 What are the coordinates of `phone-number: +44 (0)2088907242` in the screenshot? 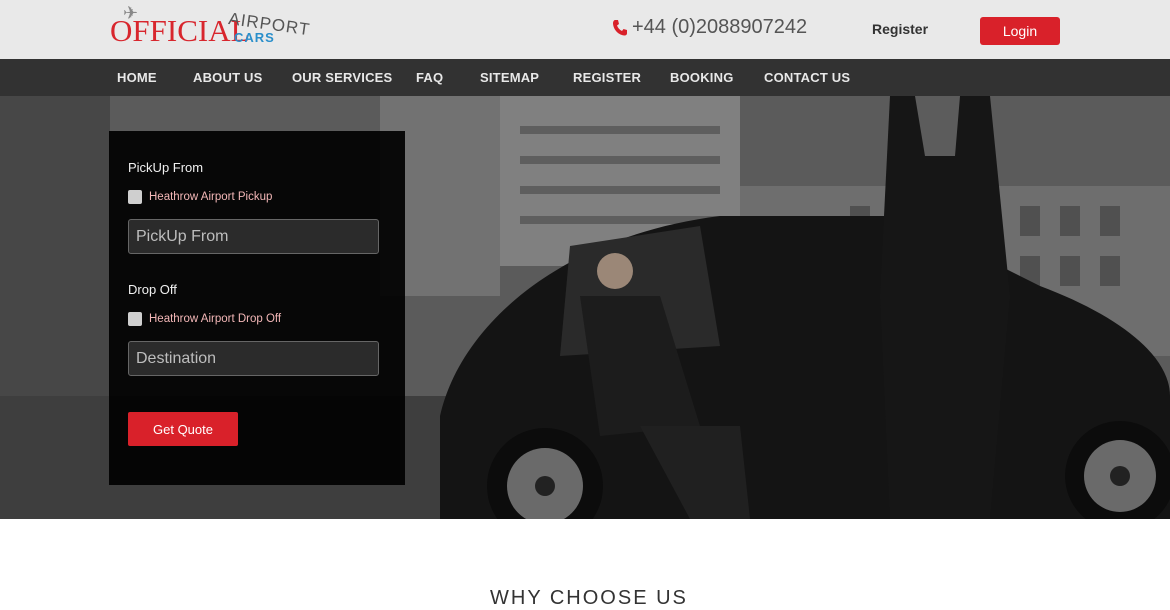 It's located at (709, 27).